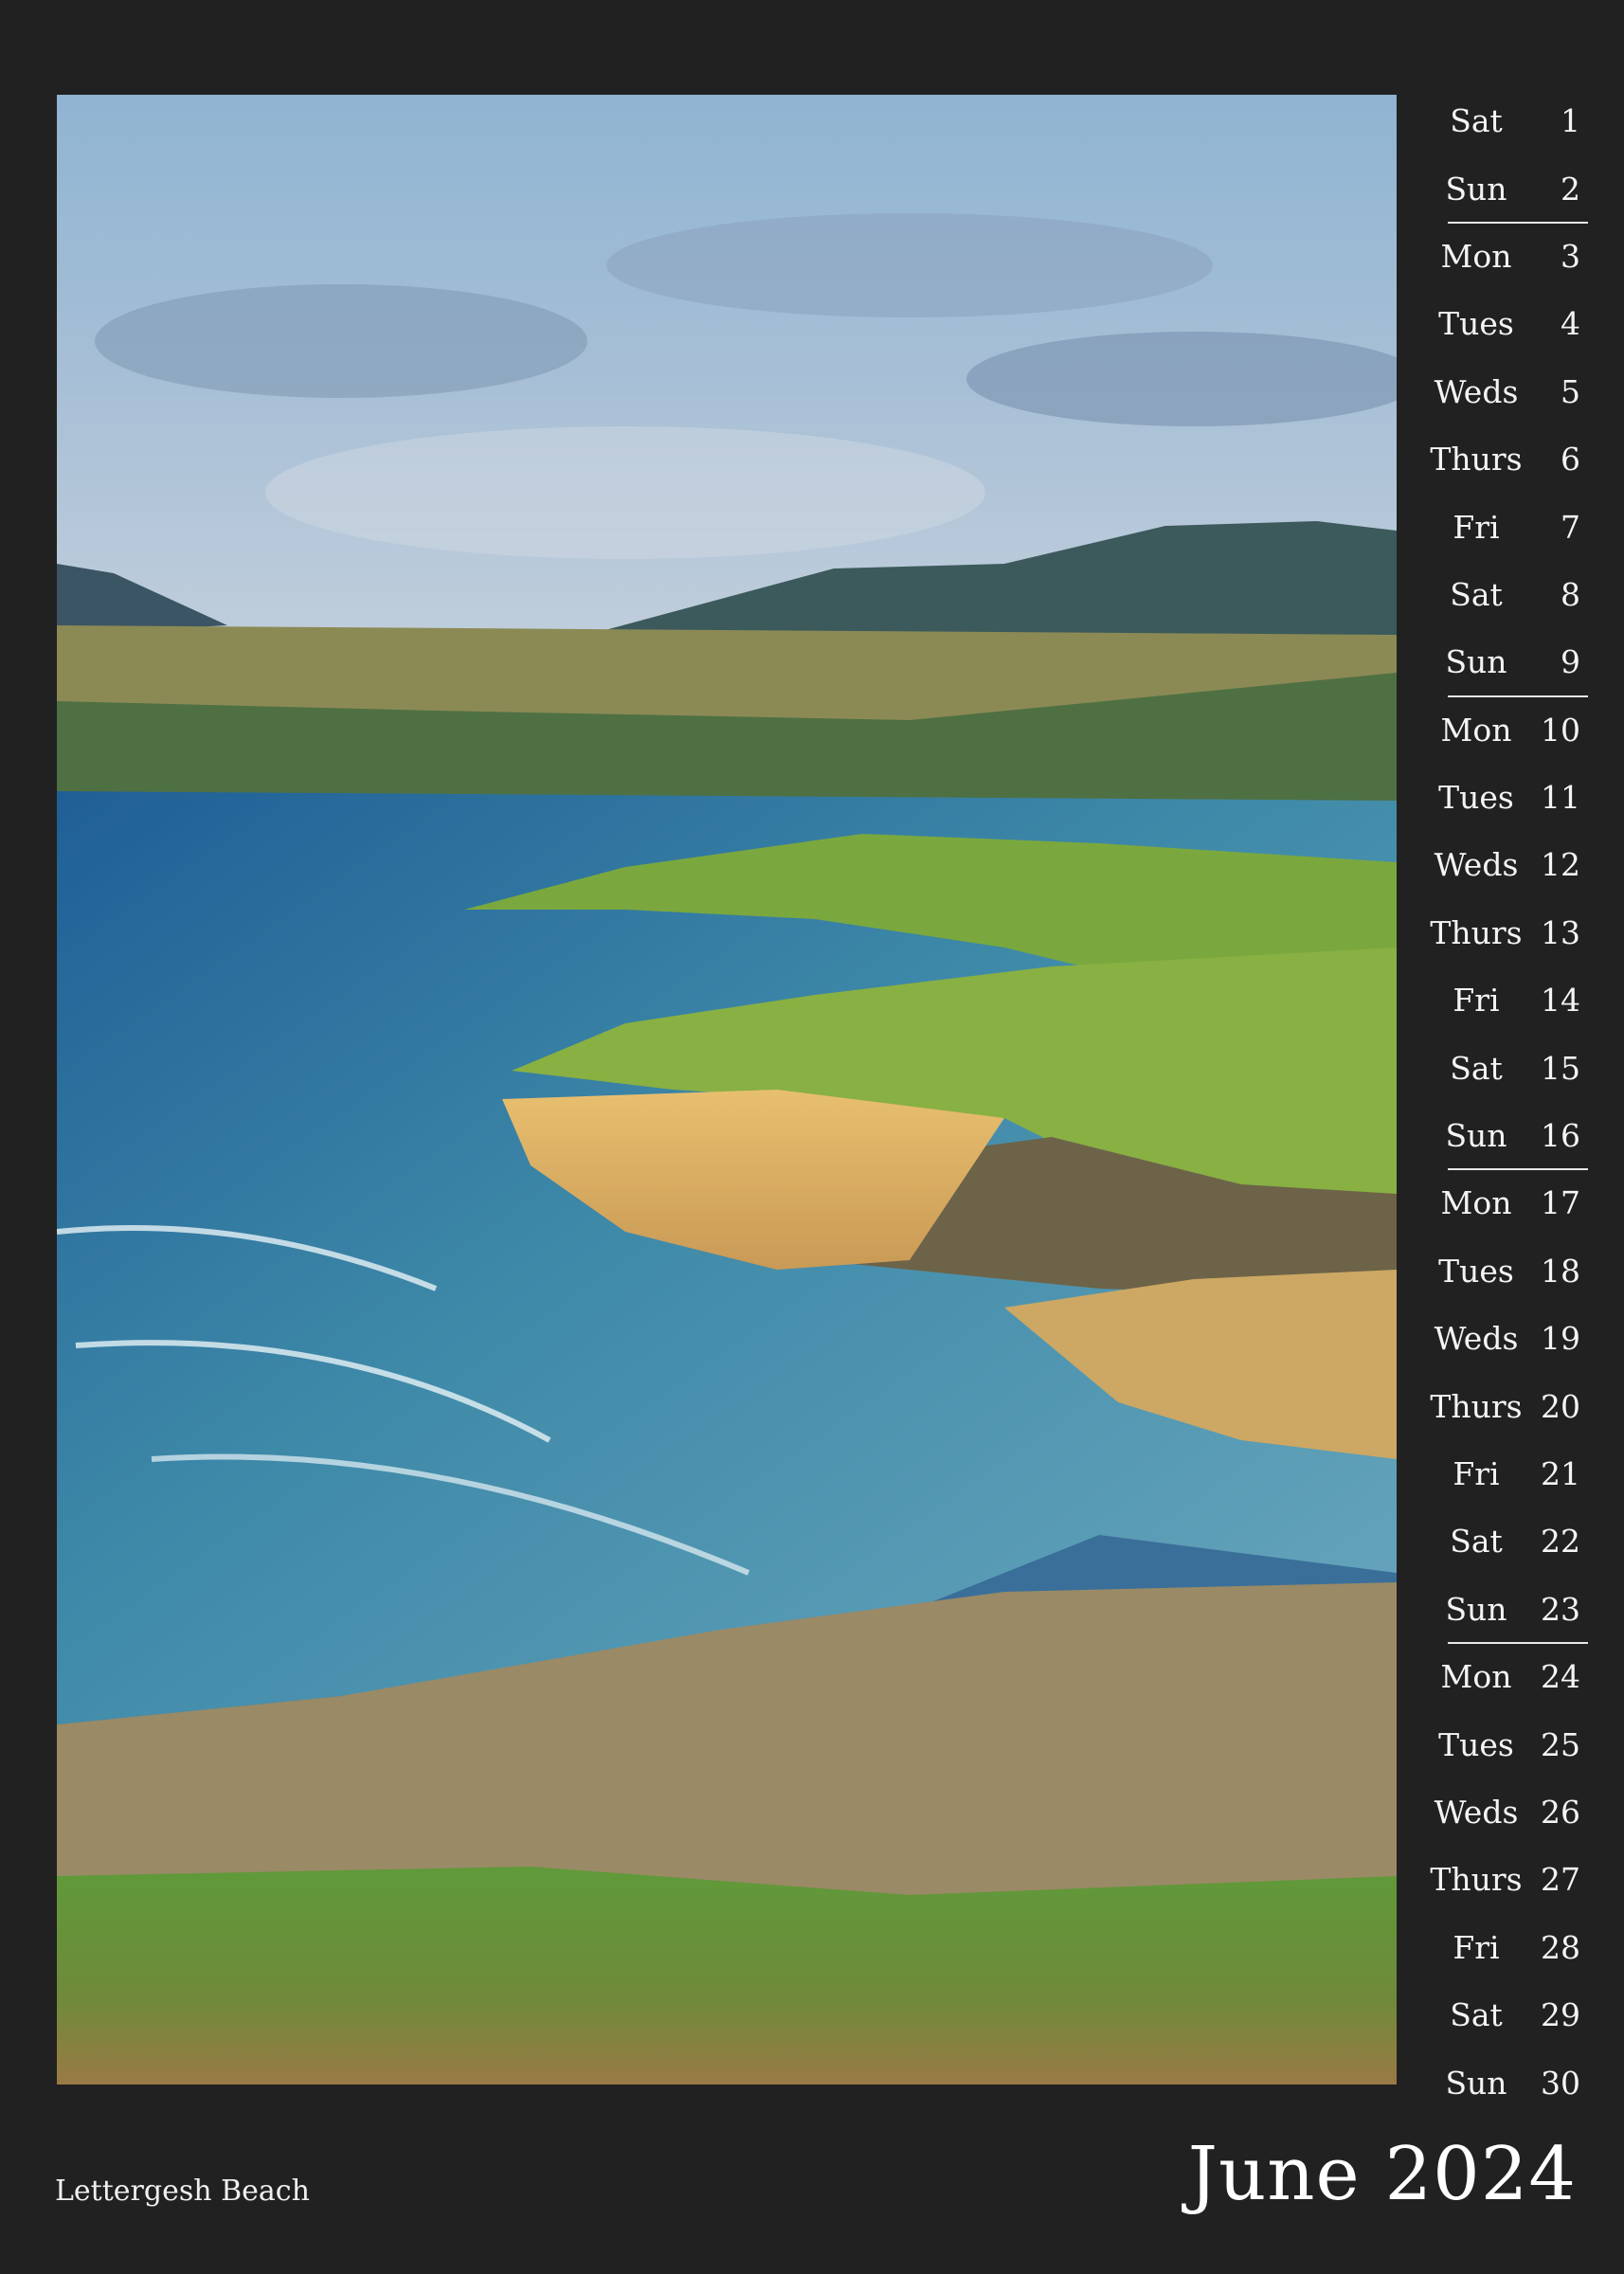 The width and height of the screenshot is (1624, 2274). I want to click on calendar-day-row: Sun 23, so click(1508, 1610).